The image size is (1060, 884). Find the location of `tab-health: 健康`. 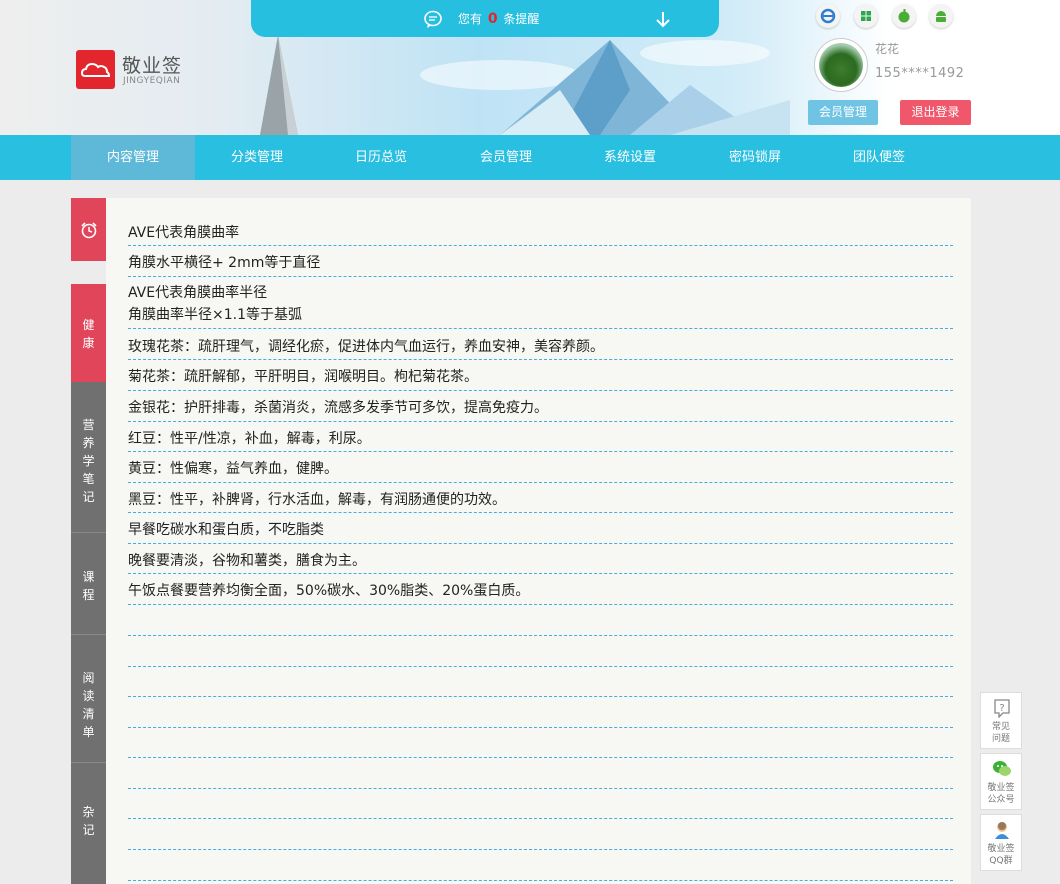

tab-health: 健康 is located at coordinates (88, 333).